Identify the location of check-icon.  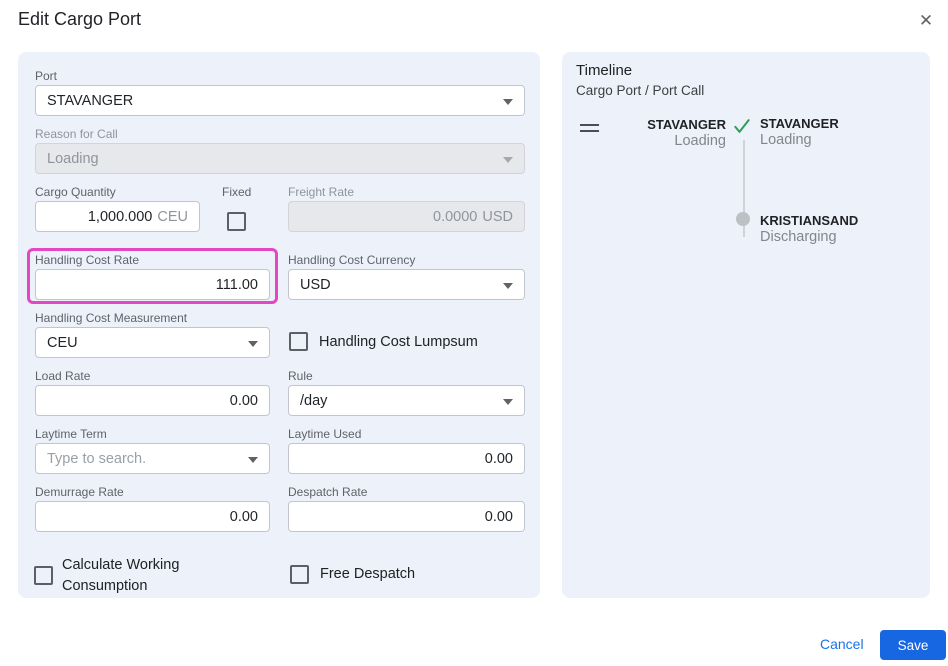
(742, 126).